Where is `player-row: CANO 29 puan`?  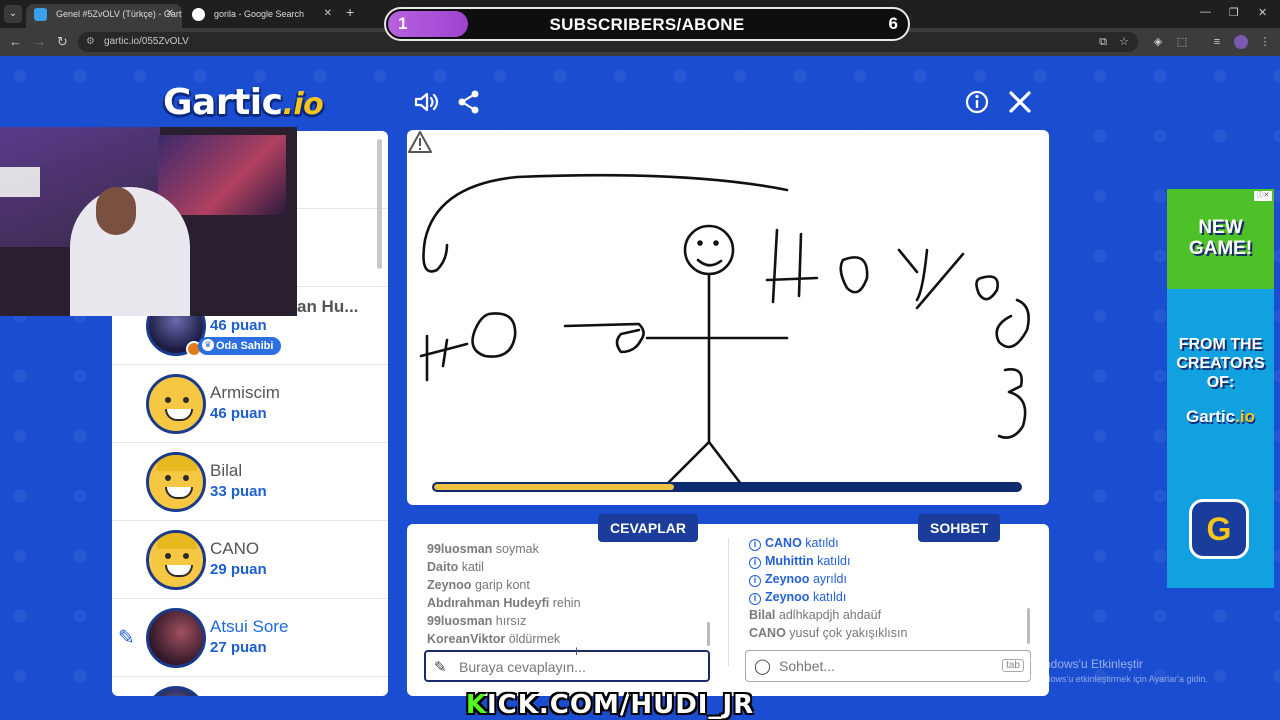
player-row: CANO 29 puan is located at coordinates (250, 560).